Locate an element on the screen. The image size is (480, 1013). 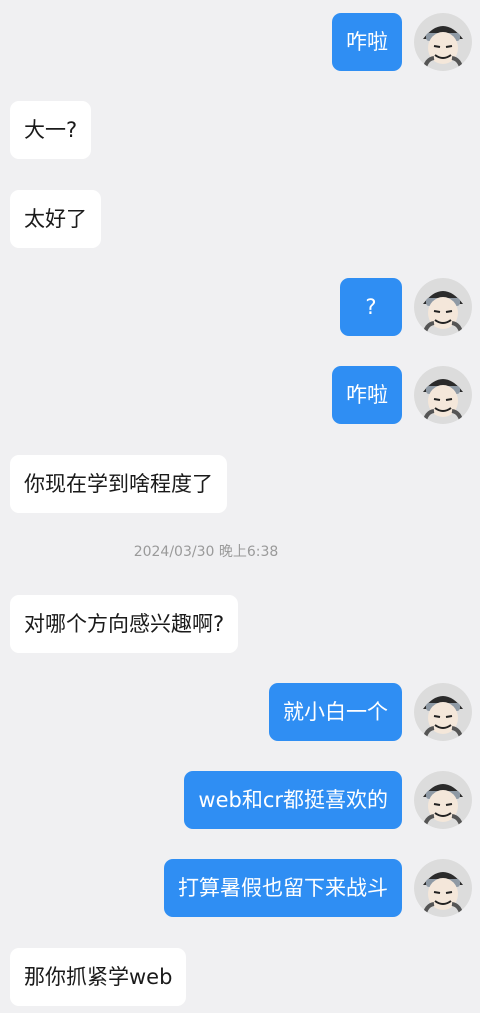
incoming-message-bubble: 对哪个方向感兴趣啊? is located at coordinates (124, 624).